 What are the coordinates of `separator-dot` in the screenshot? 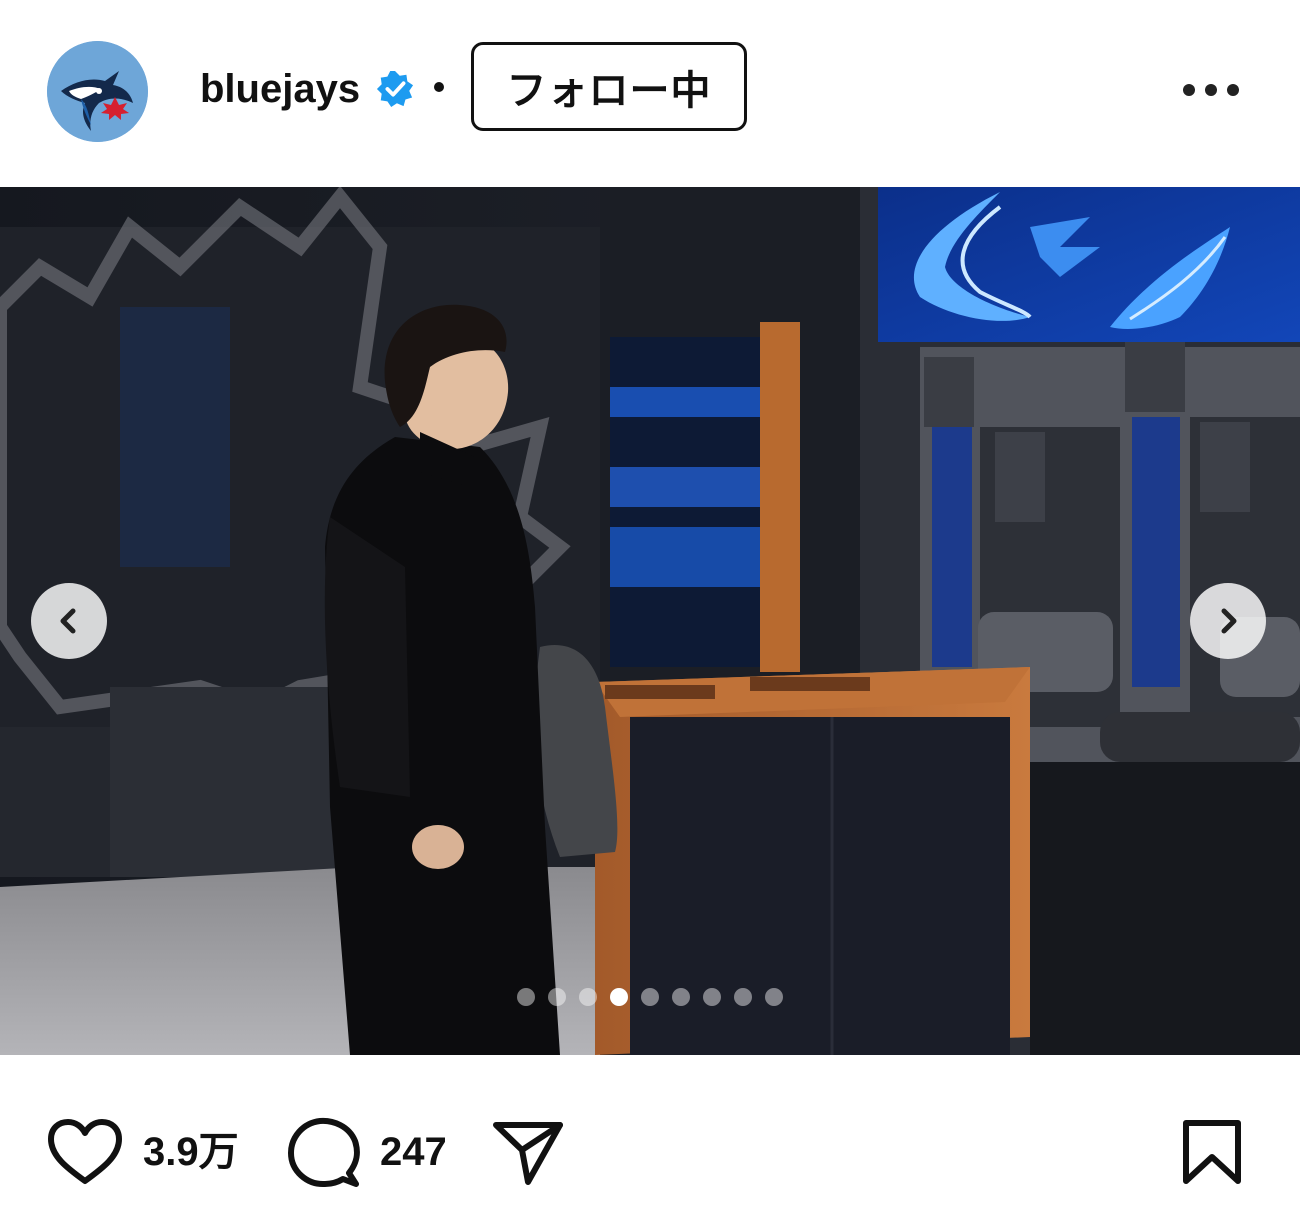 It's located at (439, 87).